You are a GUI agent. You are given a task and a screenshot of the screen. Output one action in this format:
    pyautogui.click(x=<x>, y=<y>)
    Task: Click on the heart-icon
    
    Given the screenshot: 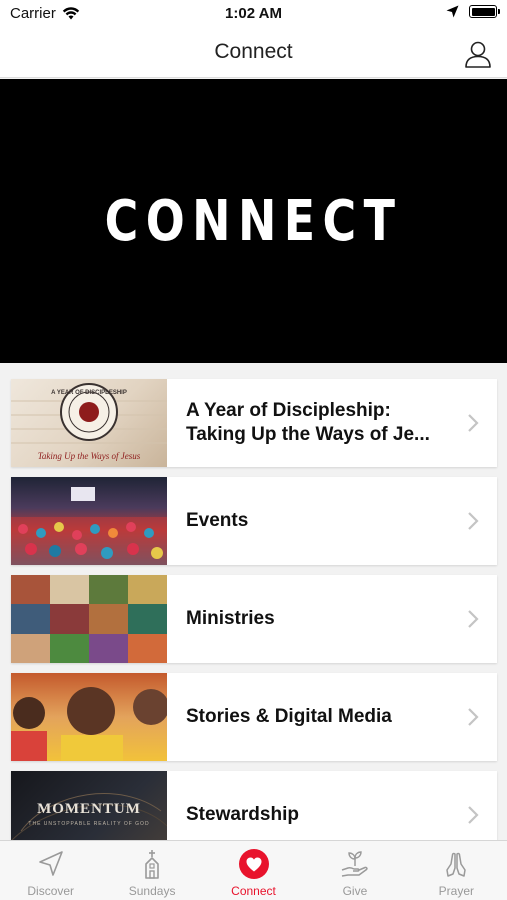 What is the action you would take?
    pyautogui.click(x=253, y=864)
    